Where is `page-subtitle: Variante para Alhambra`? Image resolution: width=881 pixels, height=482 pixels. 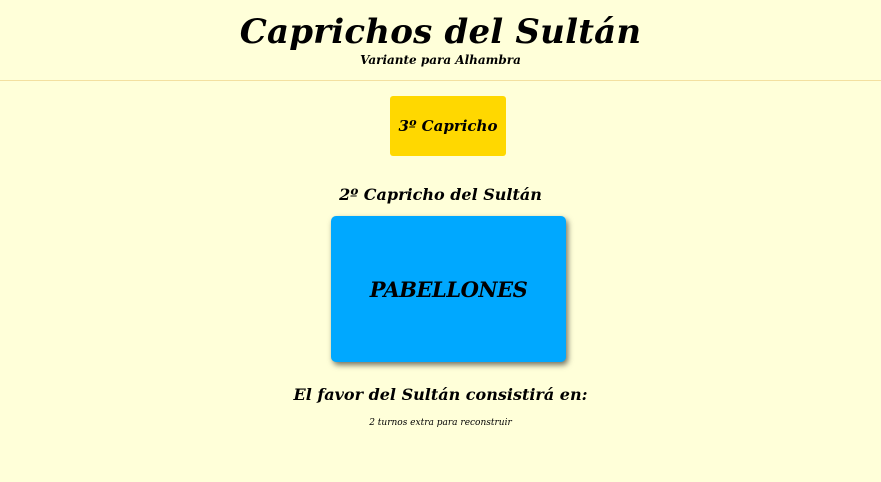 page-subtitle: Variante para Alhambra is located at coordinates (440, 60).